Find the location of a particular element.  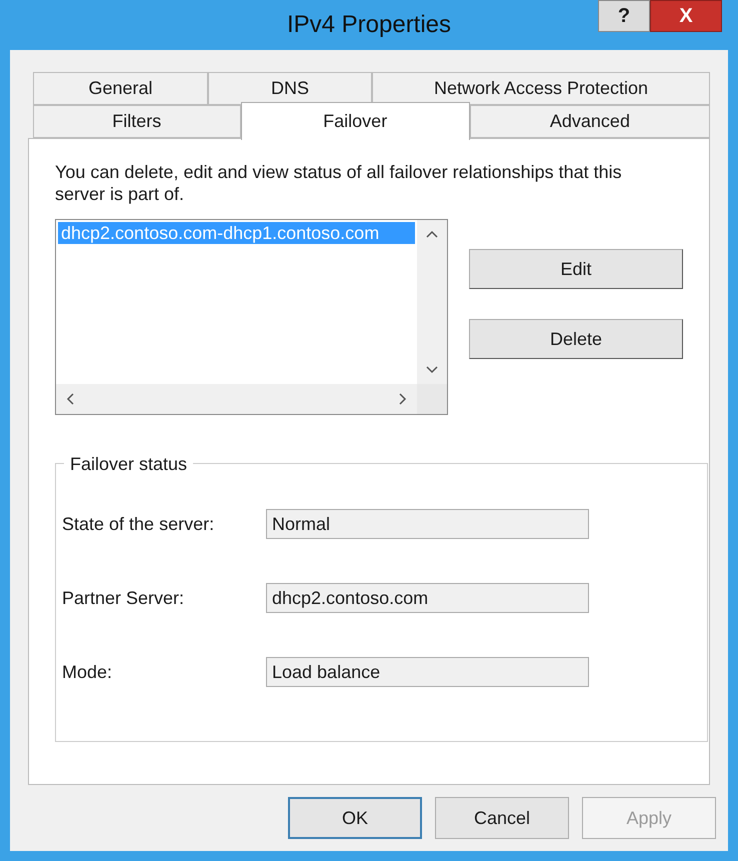

field-label: Partner Server: is located at coordinates (124, 598).